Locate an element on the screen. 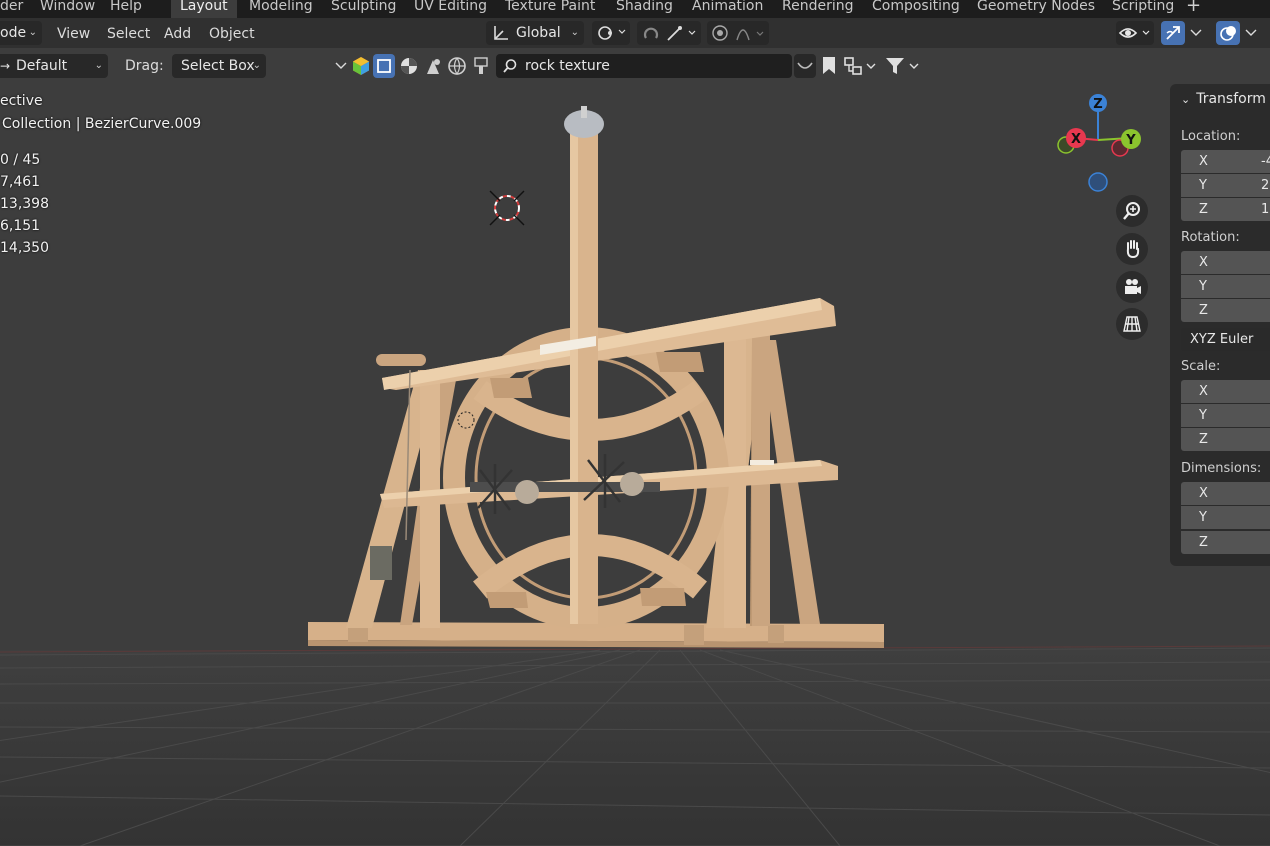 The image size is (1270, 846). pan-button is located at coordinates (1132, 249).